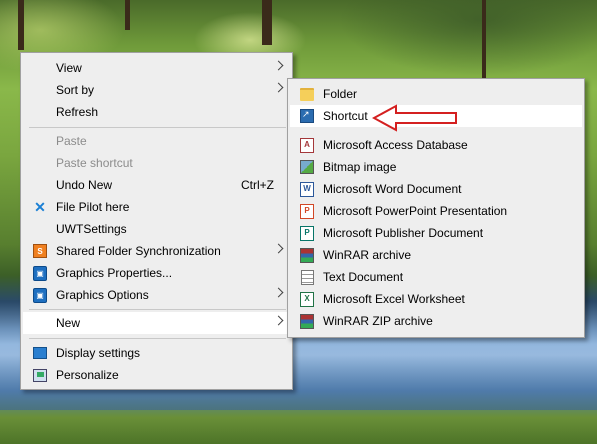  What do you see at coordinates (138, 251) in the screenshot?
I see `menu-item-label: Shared Folder Synchronization` at bounding box center [138, 251].